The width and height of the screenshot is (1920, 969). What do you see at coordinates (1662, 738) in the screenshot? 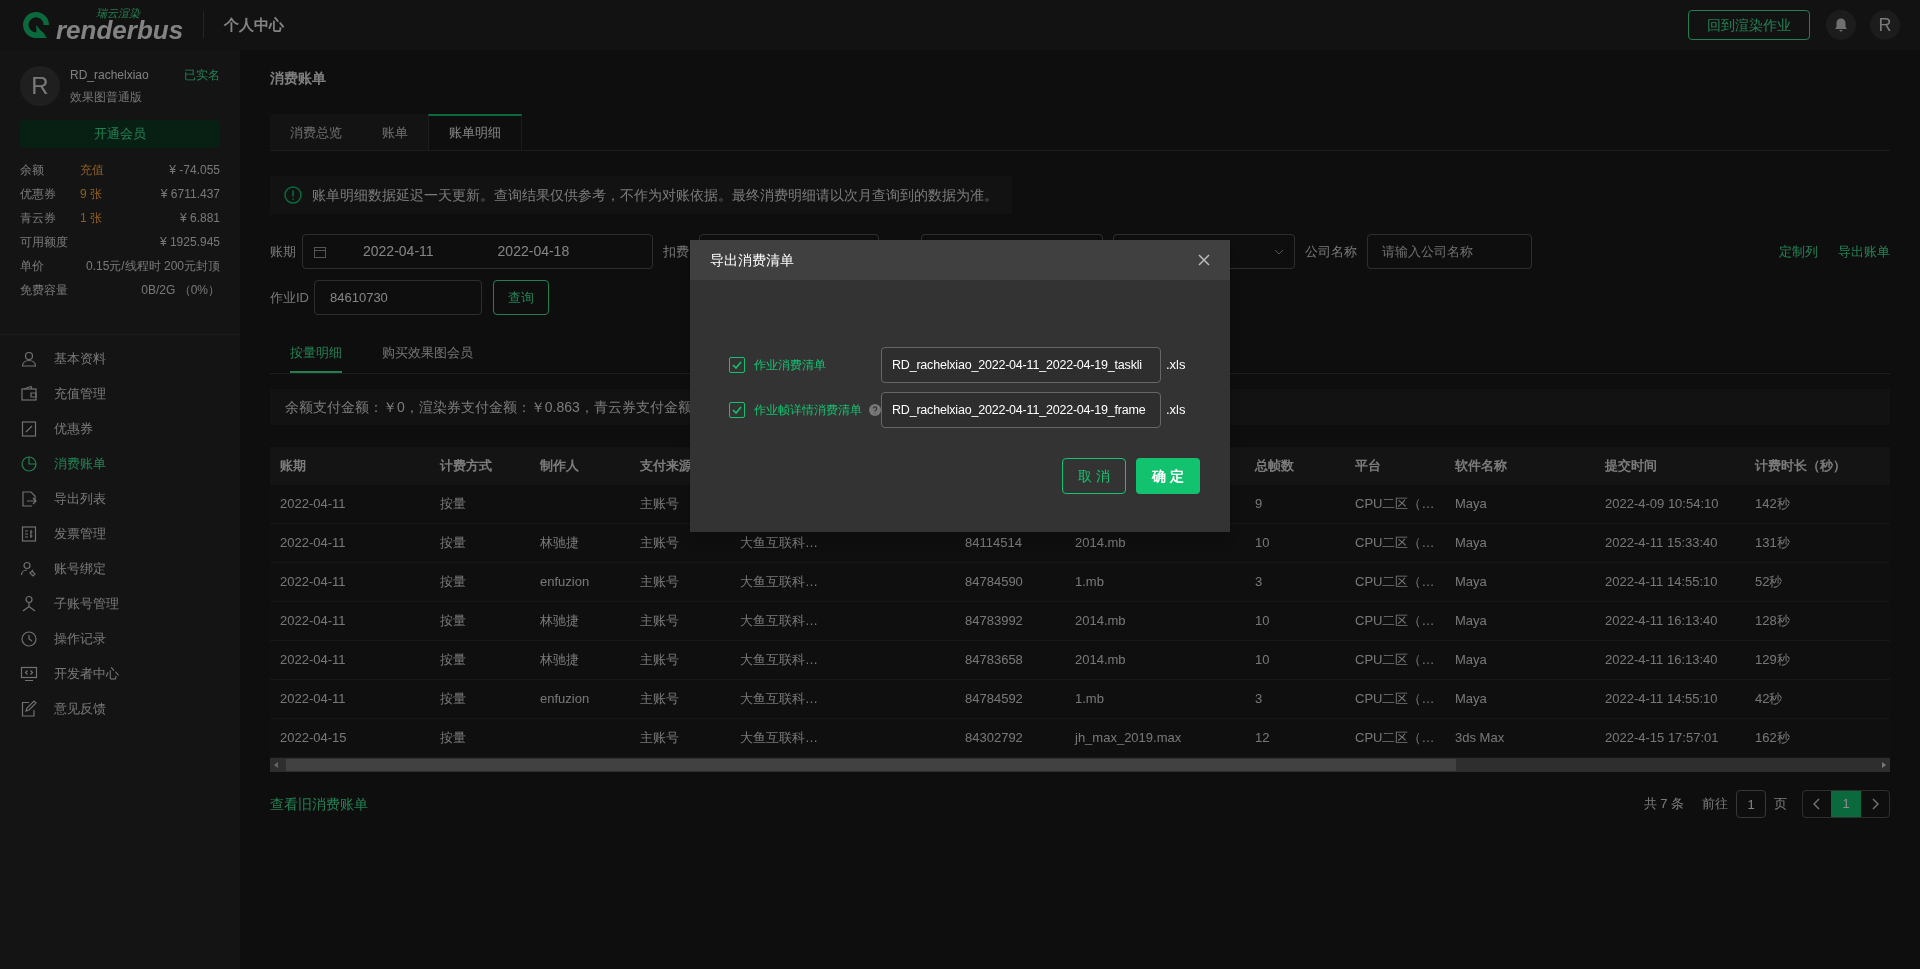
I see `table-cell: 2022-4-15 17:57:01` at bounding box center [1662, 738].